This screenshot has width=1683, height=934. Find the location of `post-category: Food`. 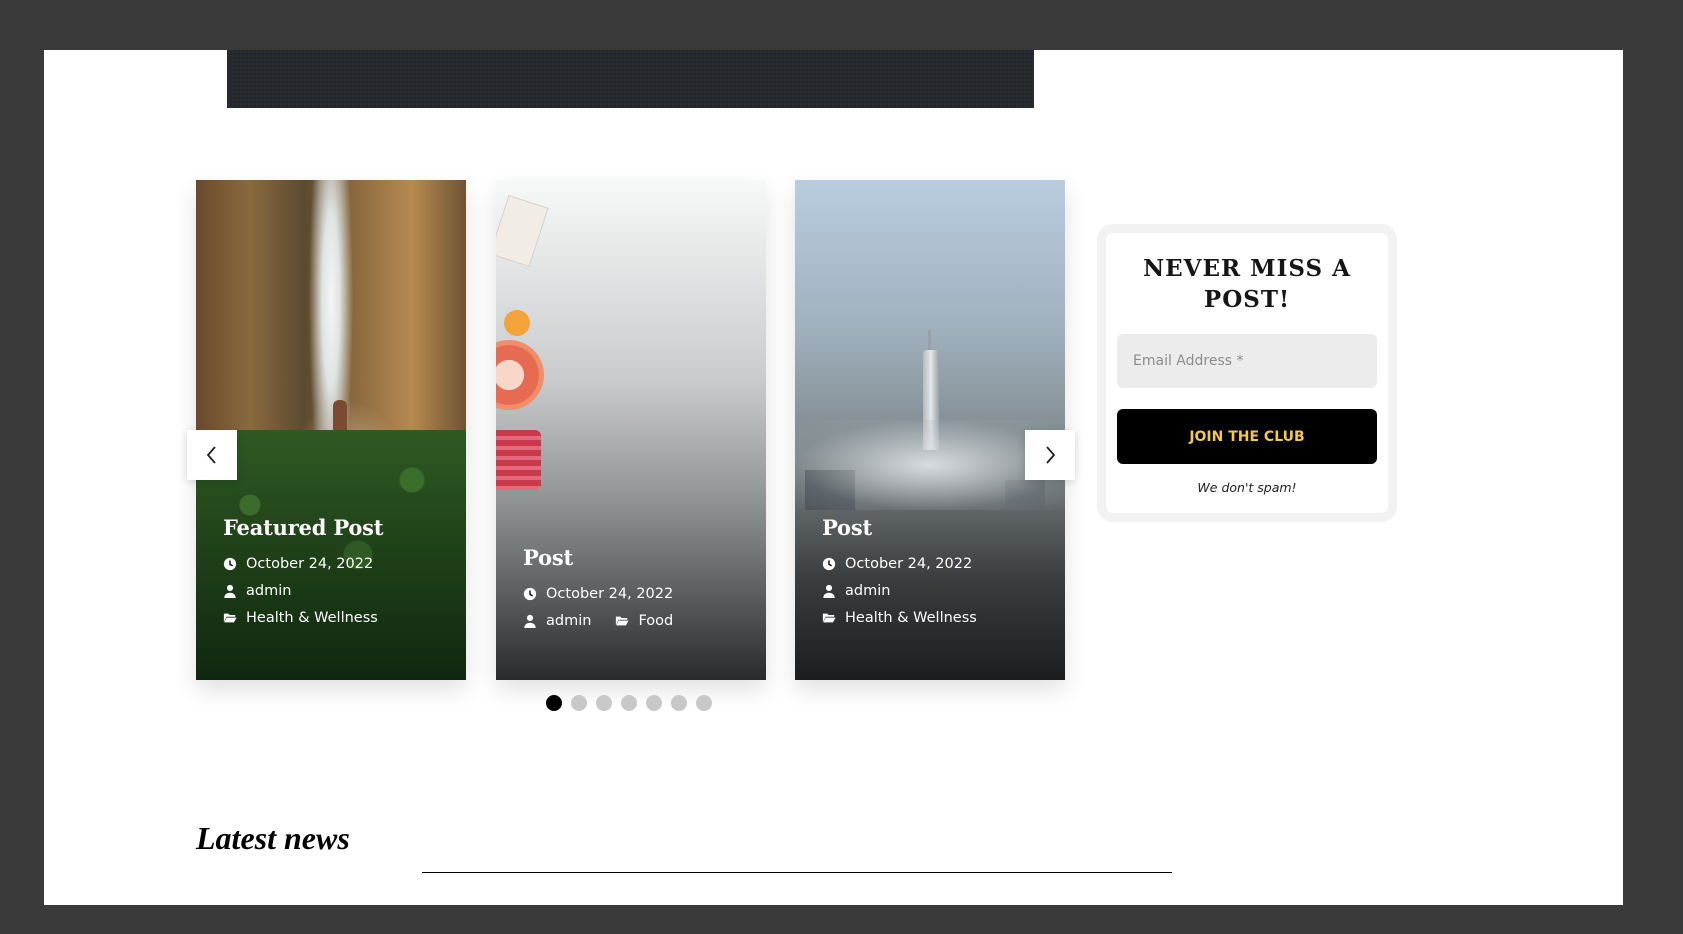

post-category: Food is located at coordinates (655, 621).